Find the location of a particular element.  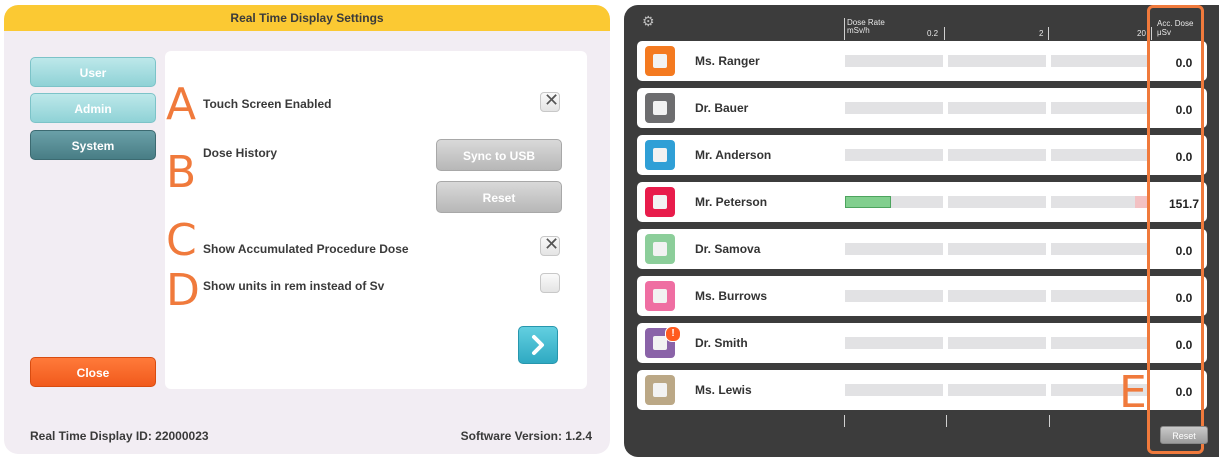

show-accumulated-label: Show Accumulated Procedure Dose is located at coordinates (306, 249).